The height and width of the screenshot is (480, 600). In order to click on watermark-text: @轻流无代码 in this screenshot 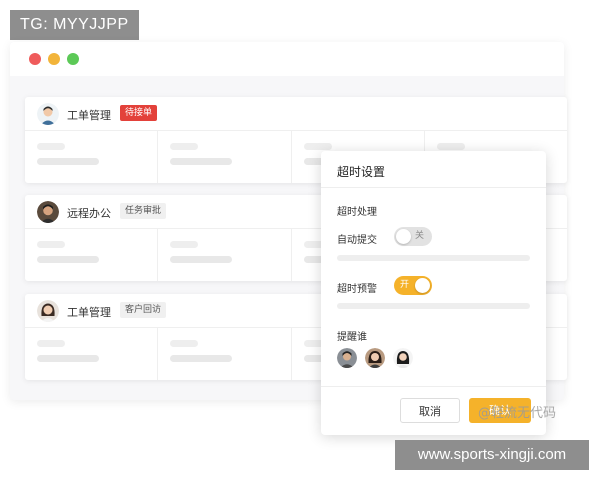, I will do `click(517, 413)`.